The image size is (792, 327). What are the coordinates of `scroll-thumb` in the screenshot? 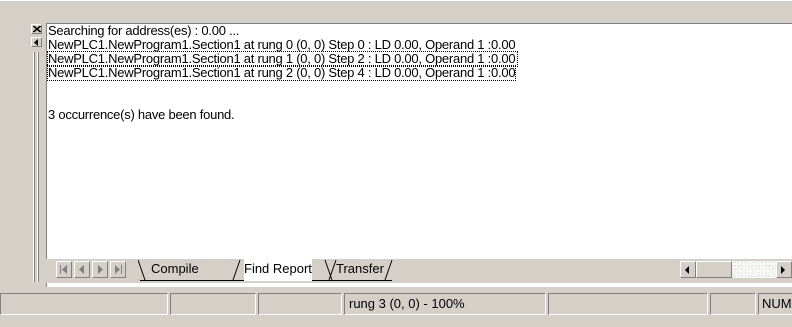 It's located at (714, 269).